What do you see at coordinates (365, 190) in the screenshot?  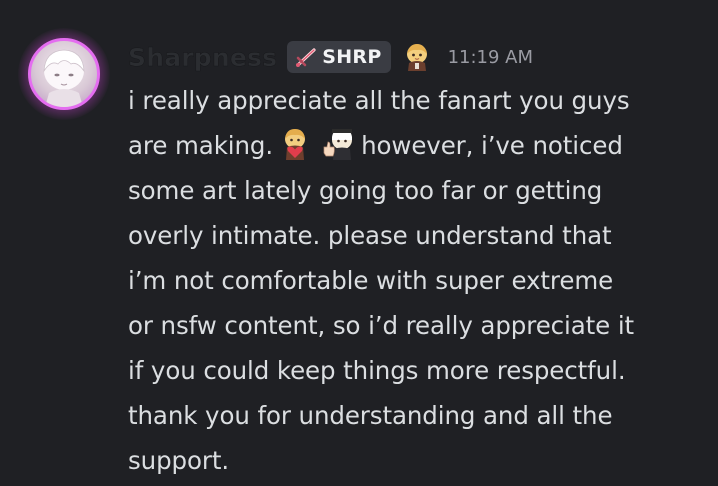 I see `message-line: some art lately going too far or getting` at bounding box center [365, 190].